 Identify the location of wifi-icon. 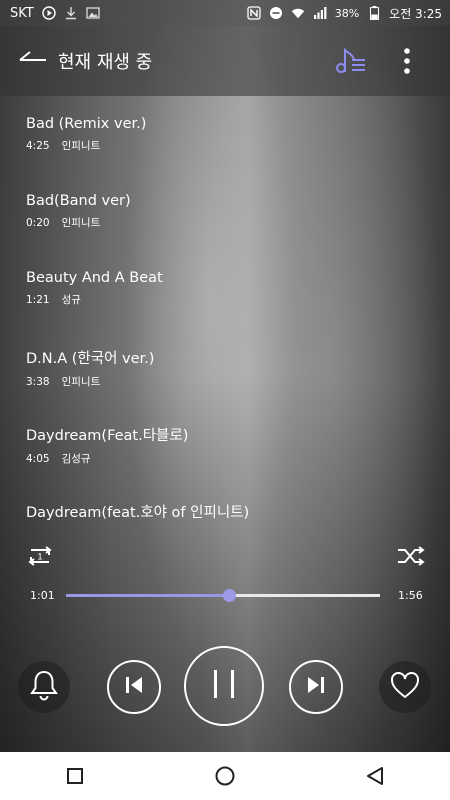
(298, 13).